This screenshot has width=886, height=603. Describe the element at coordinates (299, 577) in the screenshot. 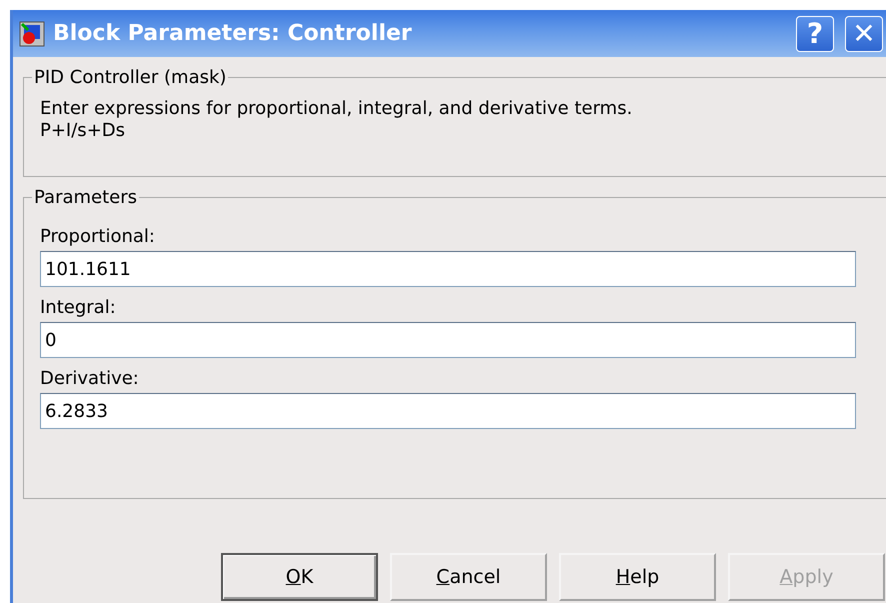

I see `ok-button: OK` at that location.